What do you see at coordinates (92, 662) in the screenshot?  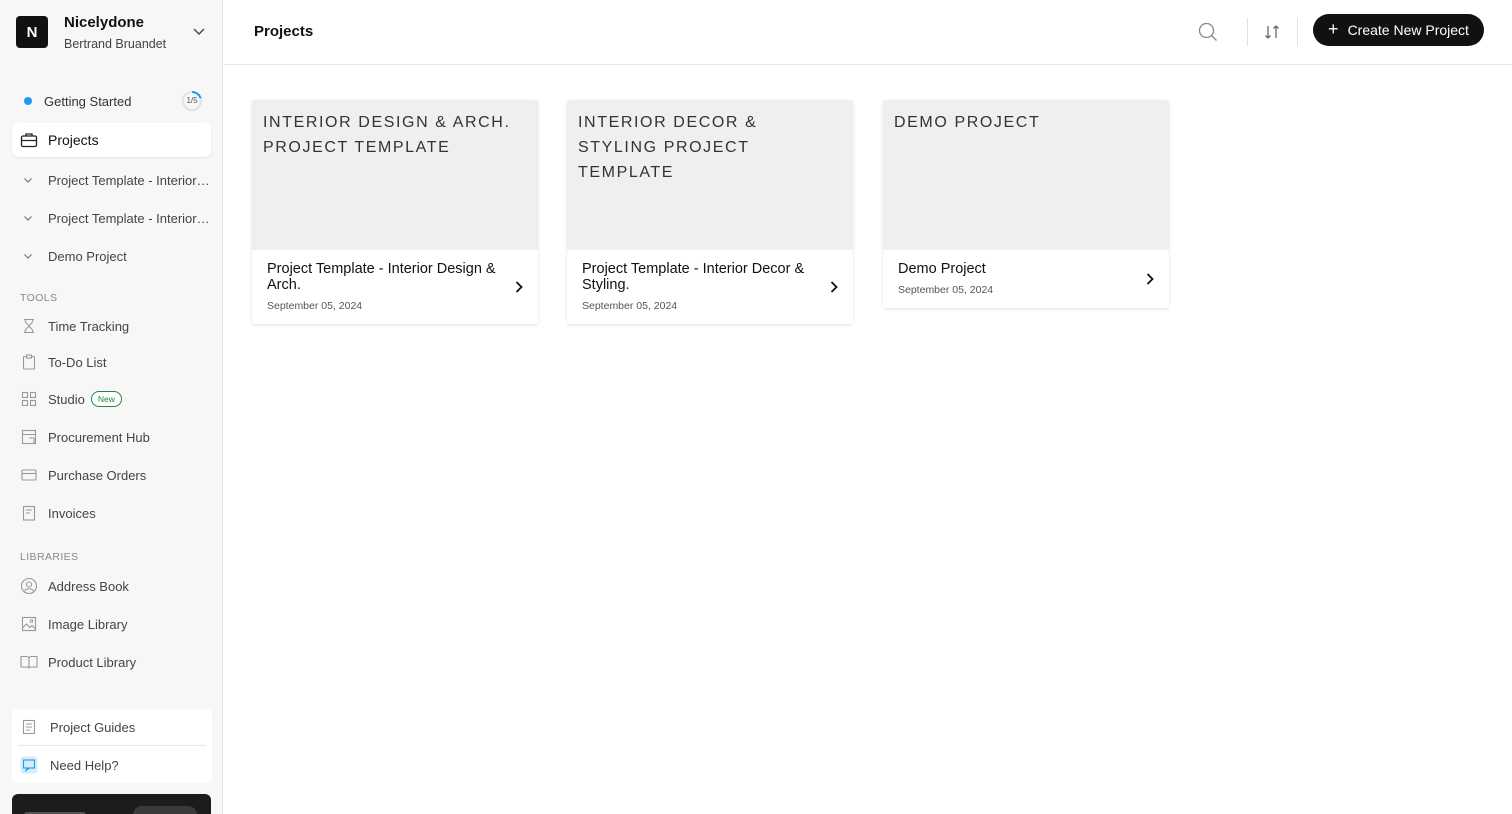 I see `nav-product-library-label: Product Library` at bounding box center [92, 662].